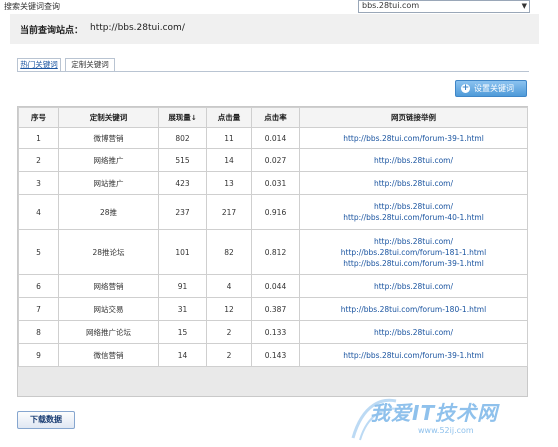  What do you see at coordinates (38, 286) in the screenshot?
I see `row-no: 6` at bounding box center [38, 286].